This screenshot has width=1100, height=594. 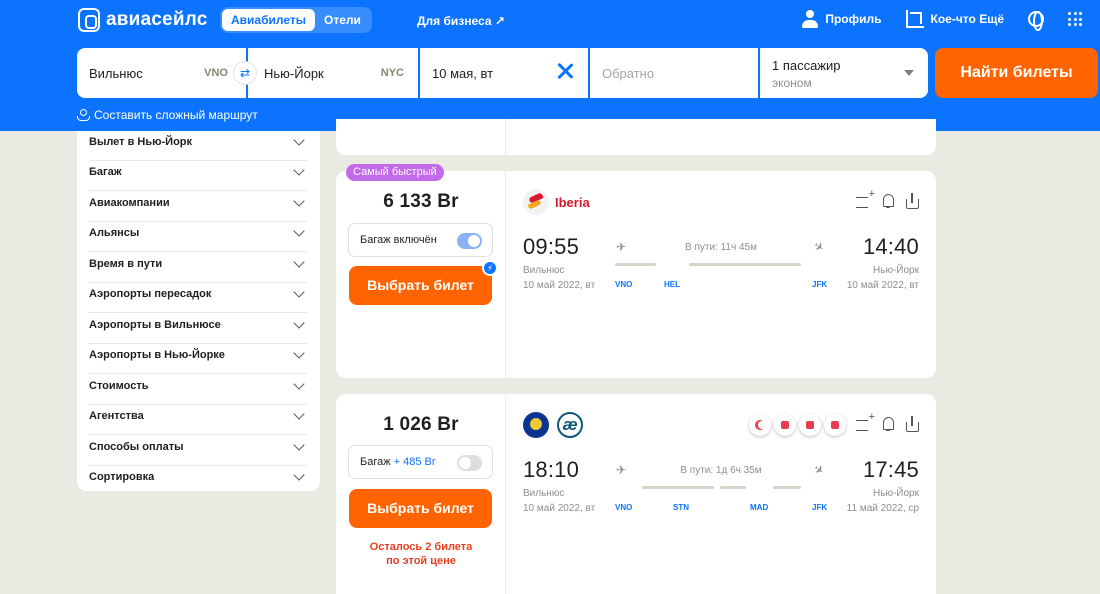 I want to click on filter-item: Стоимость, so click(x=198, y=390).